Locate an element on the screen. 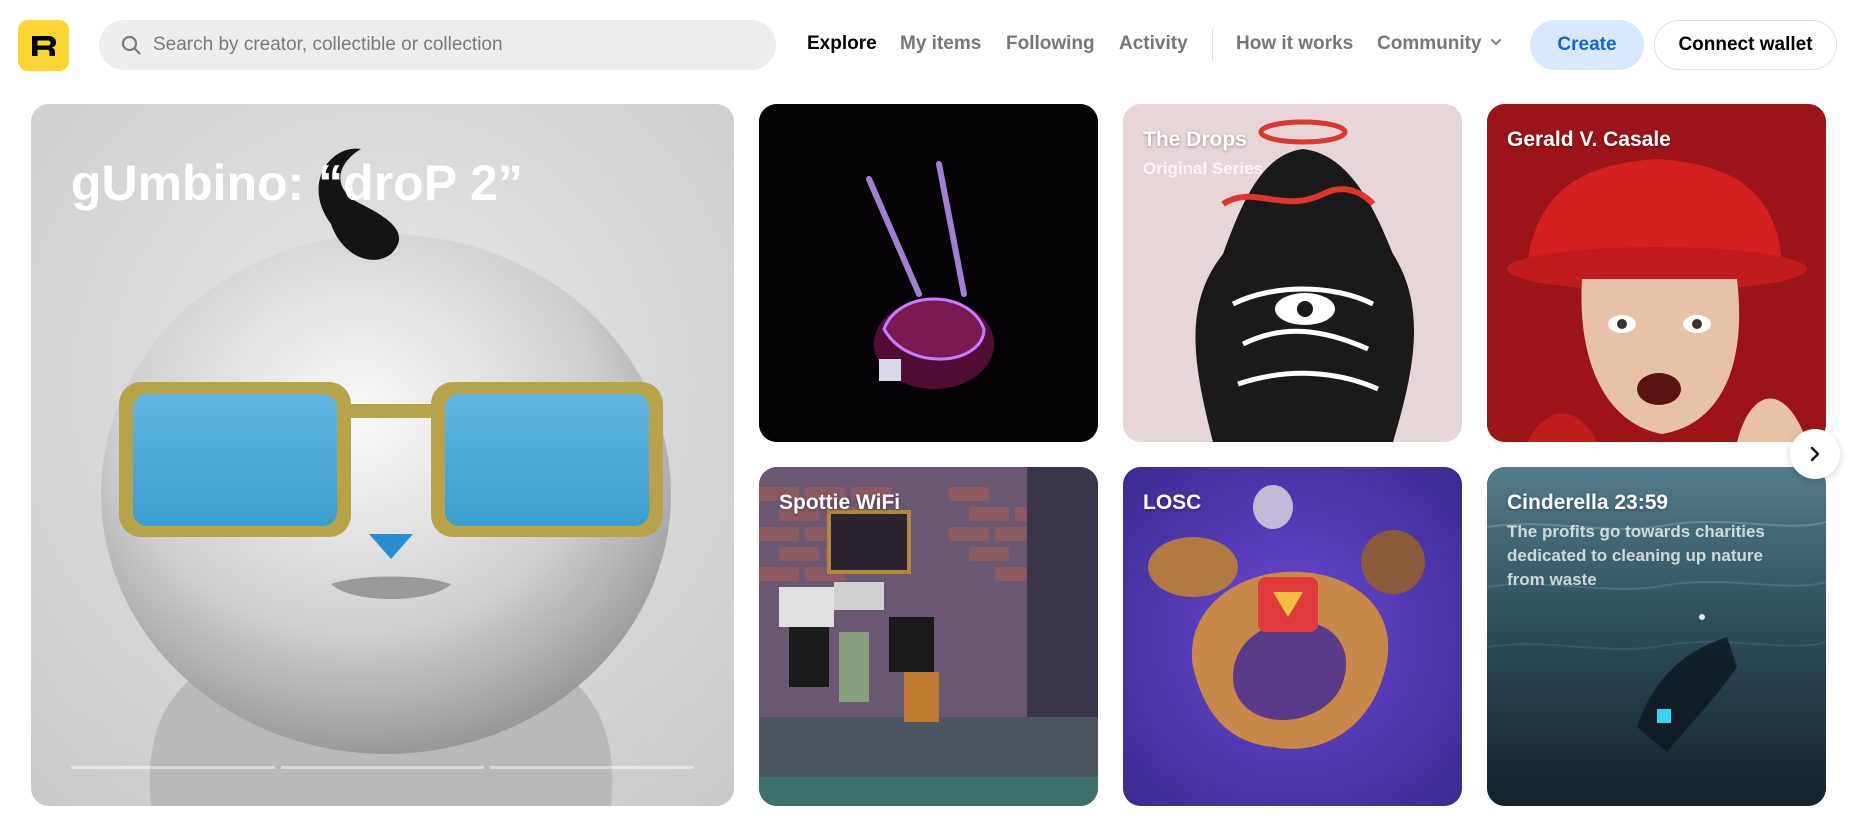 The width and height of the screenshot is (1853, 827). search-icon is located at coordinates (131, 45).